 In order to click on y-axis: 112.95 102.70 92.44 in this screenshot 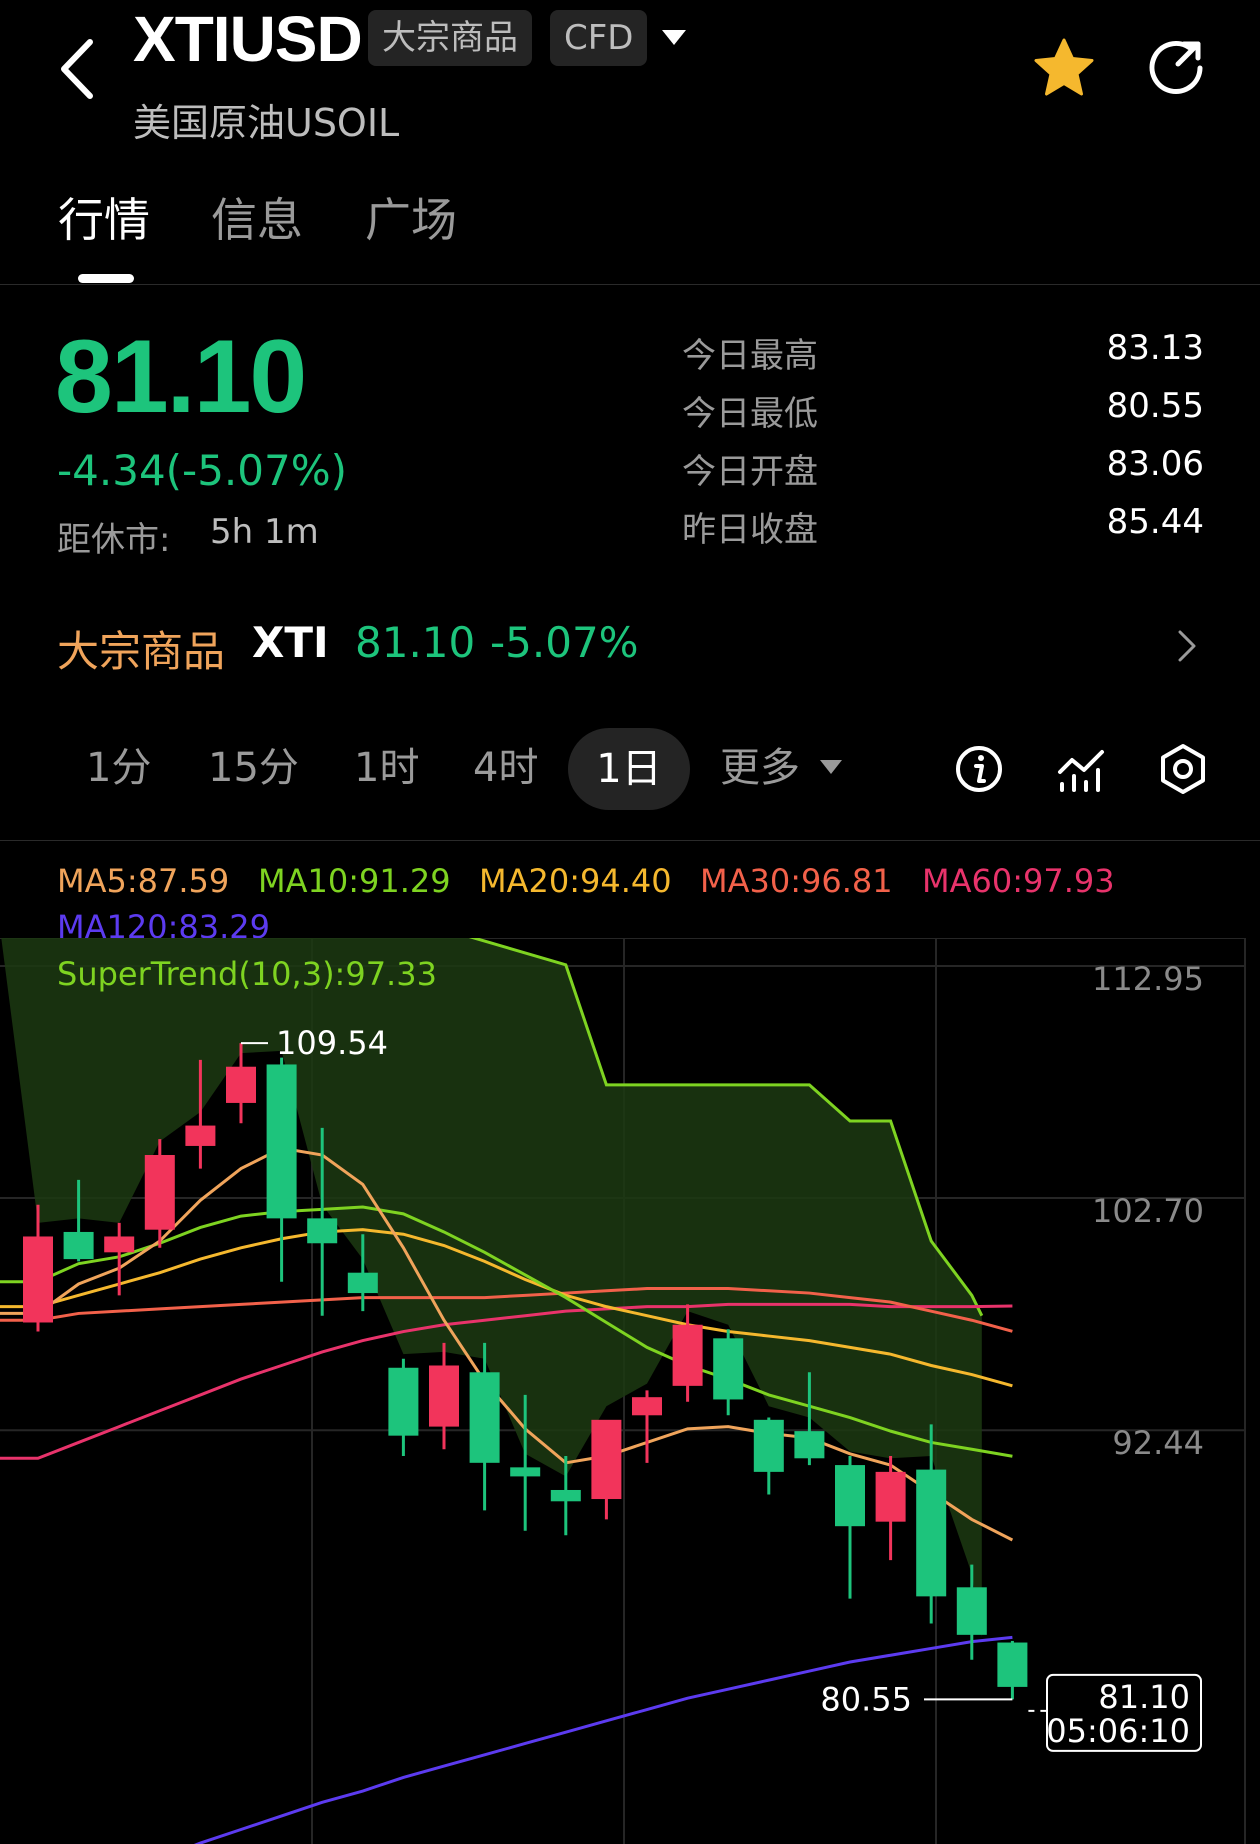, I will do `click(1148, 1211)`.